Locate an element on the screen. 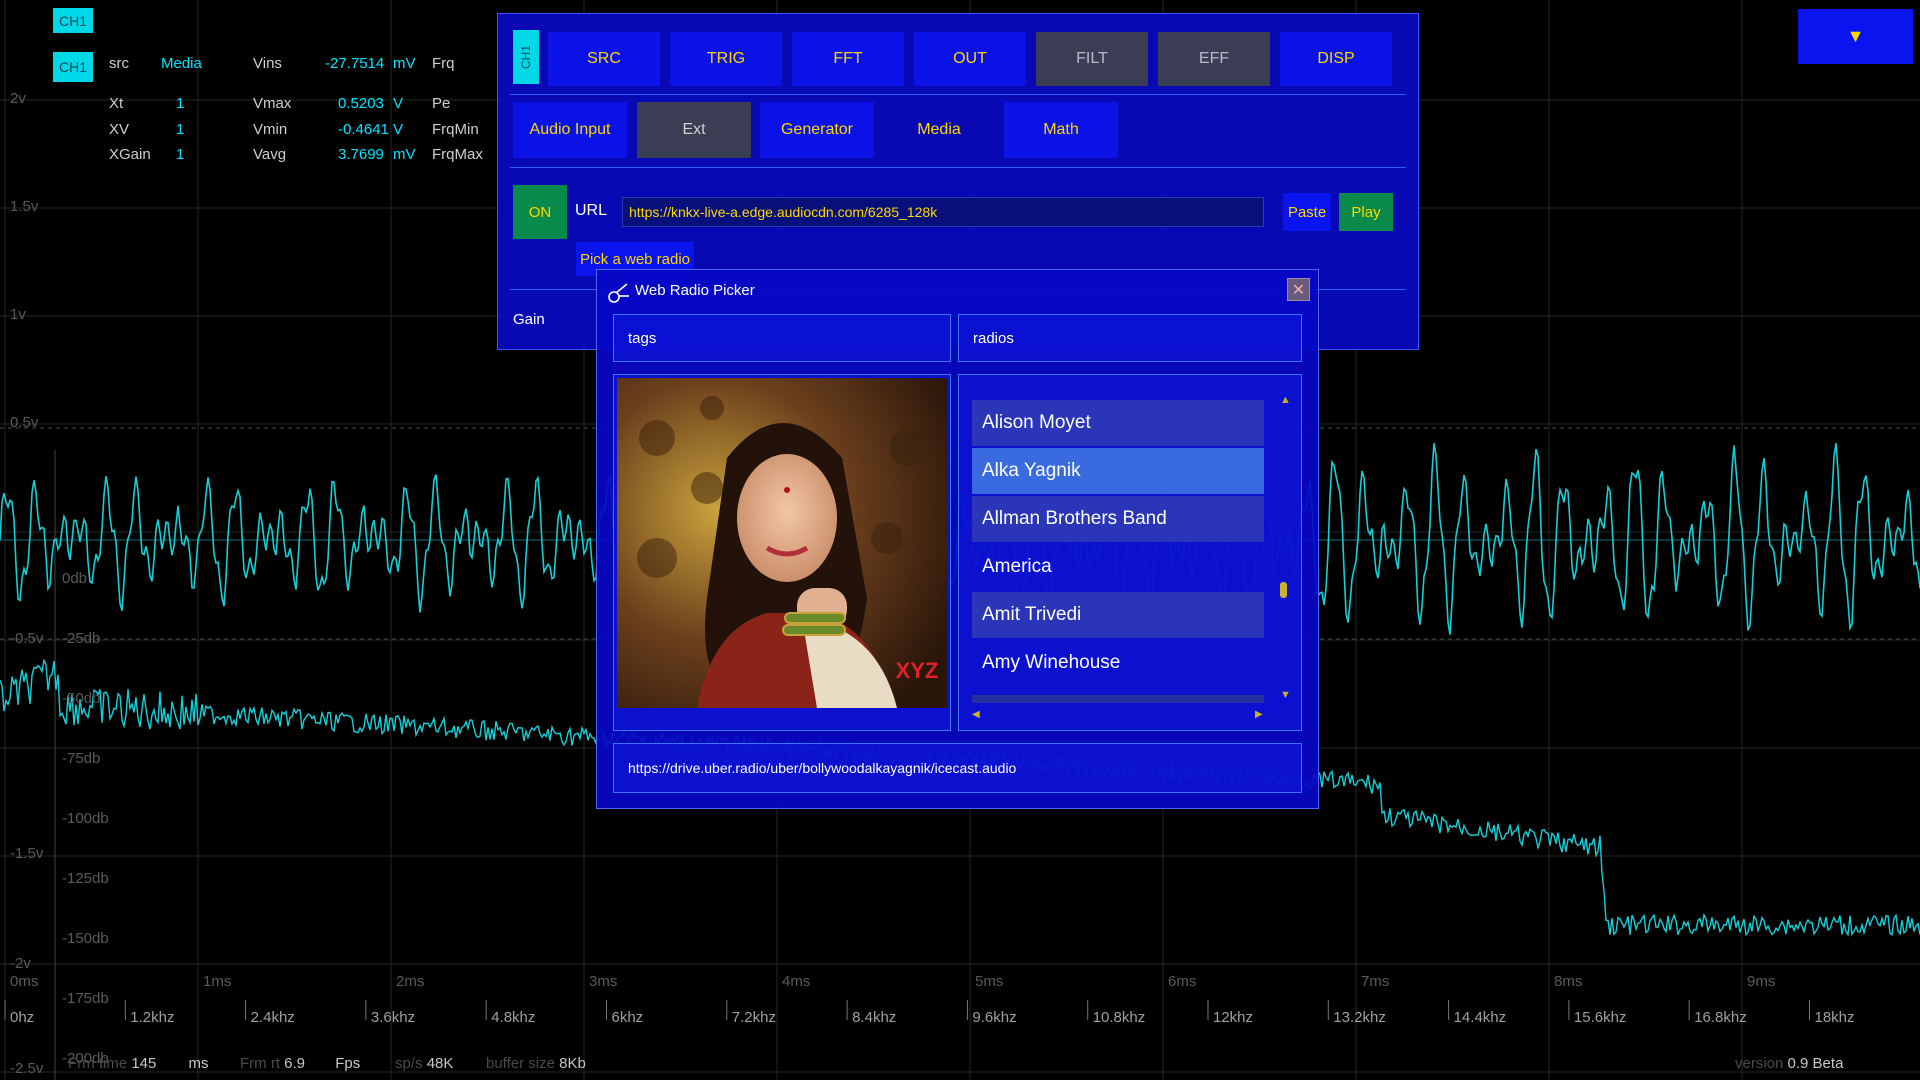 This screenshot has height=1080, width=1920. measure-label: Vmax is located at coordinates (272, 103).